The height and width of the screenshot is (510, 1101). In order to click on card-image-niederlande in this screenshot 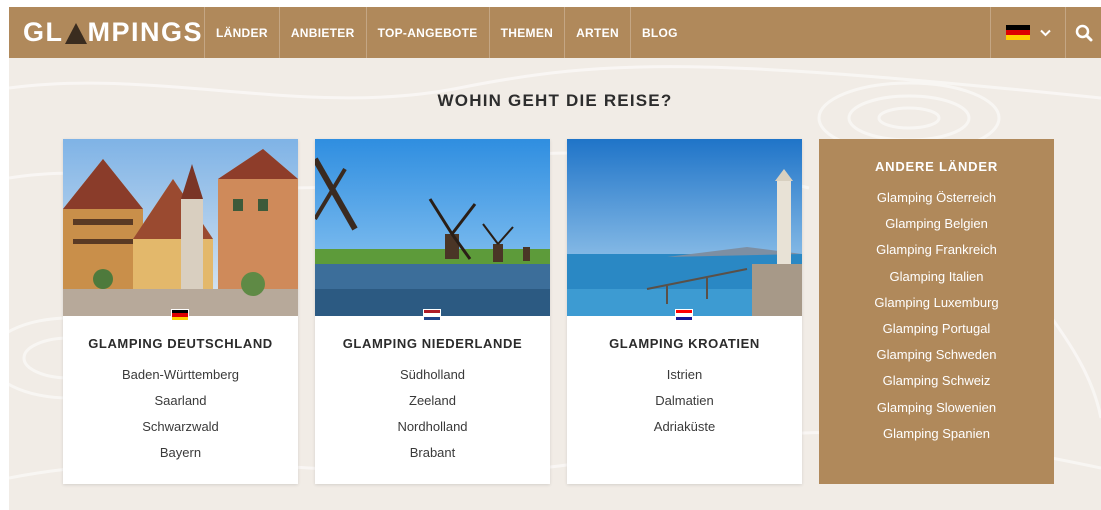, I will do `click(432, 227)`.